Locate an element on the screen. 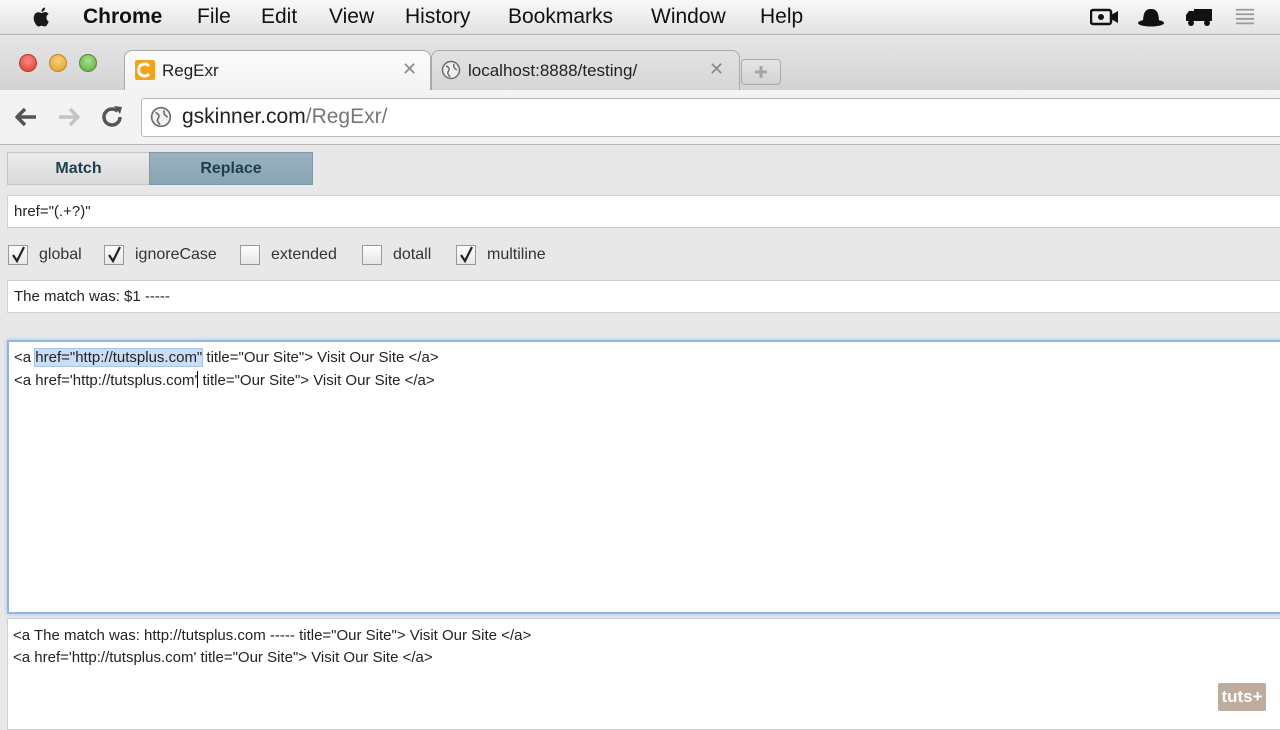 This screenshot has width=1280, height=730. checkbox-multiline is located at coordinates (466, 255).